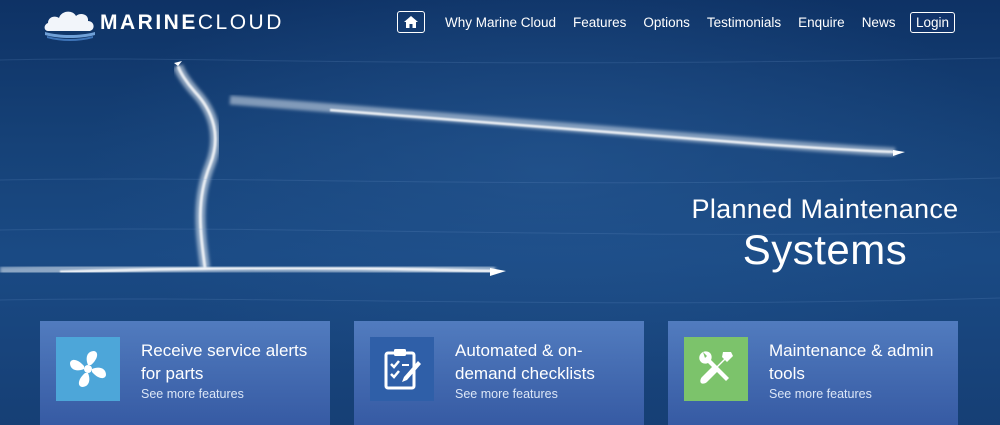 This screenshot has width=1000, height=425. Describe the element at coordinates (821, 22) in the screenshot. I see `nav-enquire: Enquire` at that location.